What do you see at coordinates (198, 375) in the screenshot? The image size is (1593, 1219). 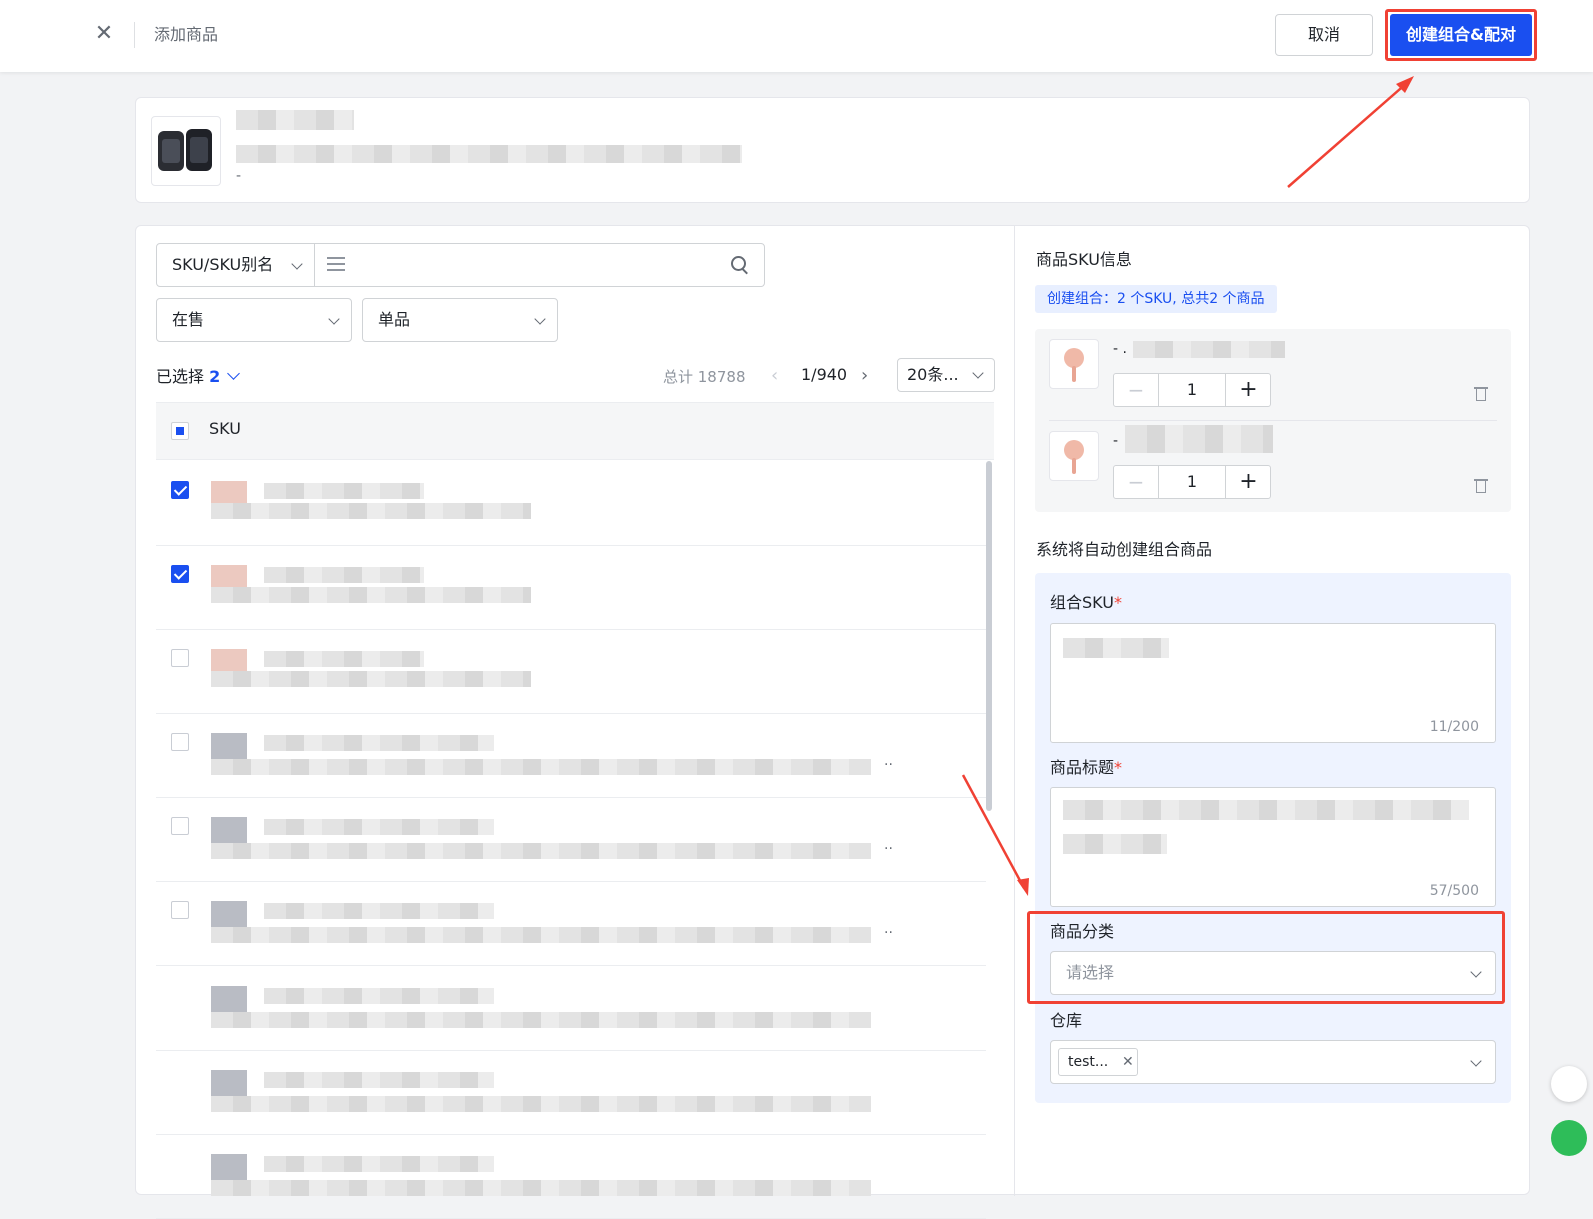 I see `selected-info: 已选择 2` at bounding box center [198, 375].